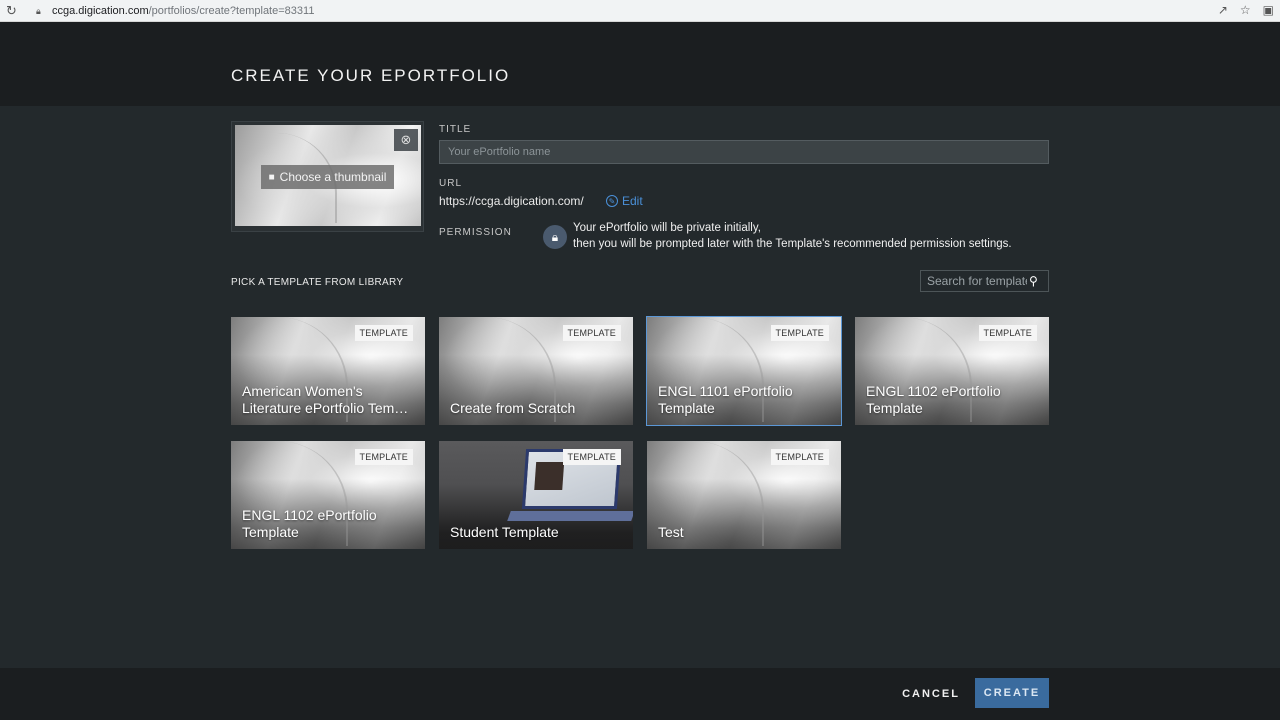 Image resolution: width=1280 pixels, height=720 pixels. Describe the element at coordinates (570, 516) in the screenshot. I see `laptop-base` at that location.